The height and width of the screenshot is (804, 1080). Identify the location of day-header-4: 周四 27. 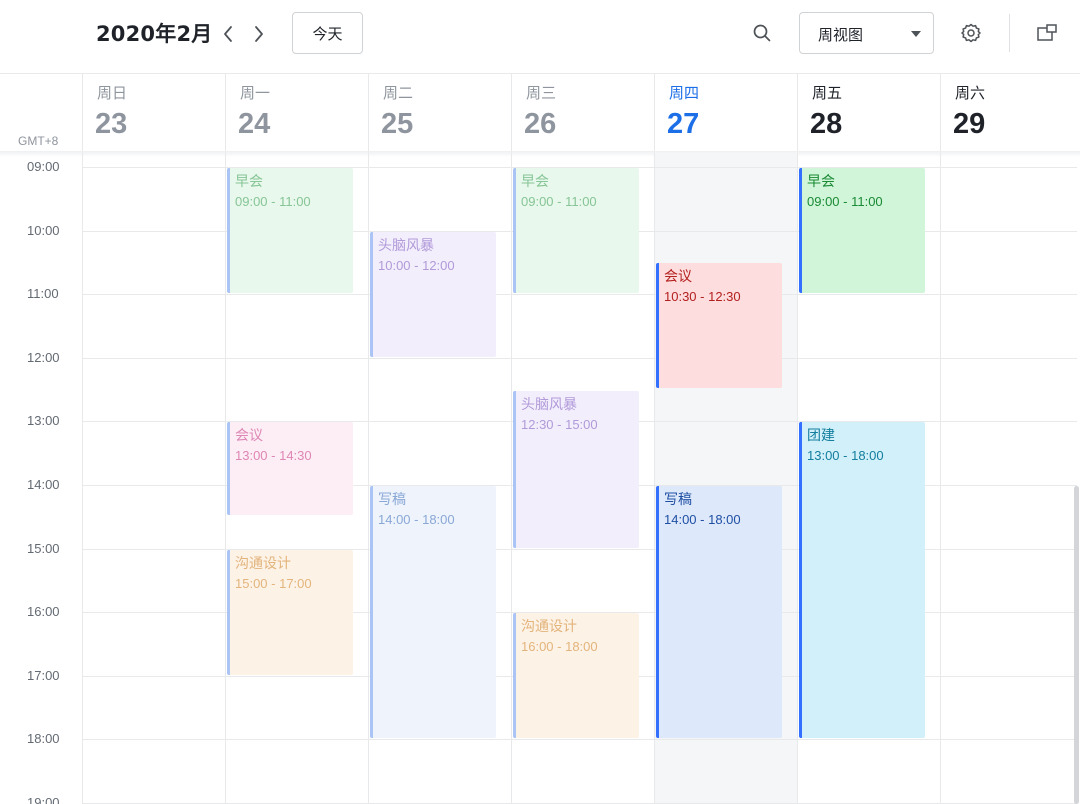
(725, 114).